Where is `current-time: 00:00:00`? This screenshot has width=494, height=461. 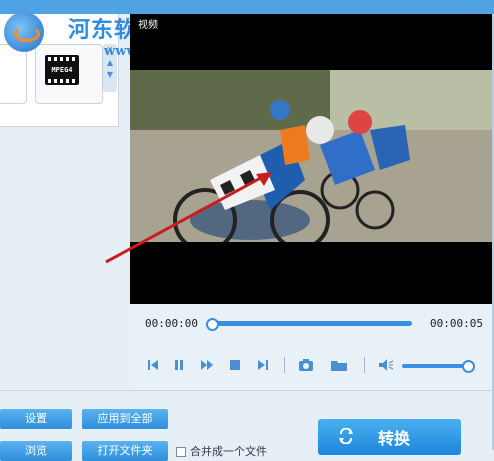
current-time: 00:00:00 is located at coordinates (171, 323).